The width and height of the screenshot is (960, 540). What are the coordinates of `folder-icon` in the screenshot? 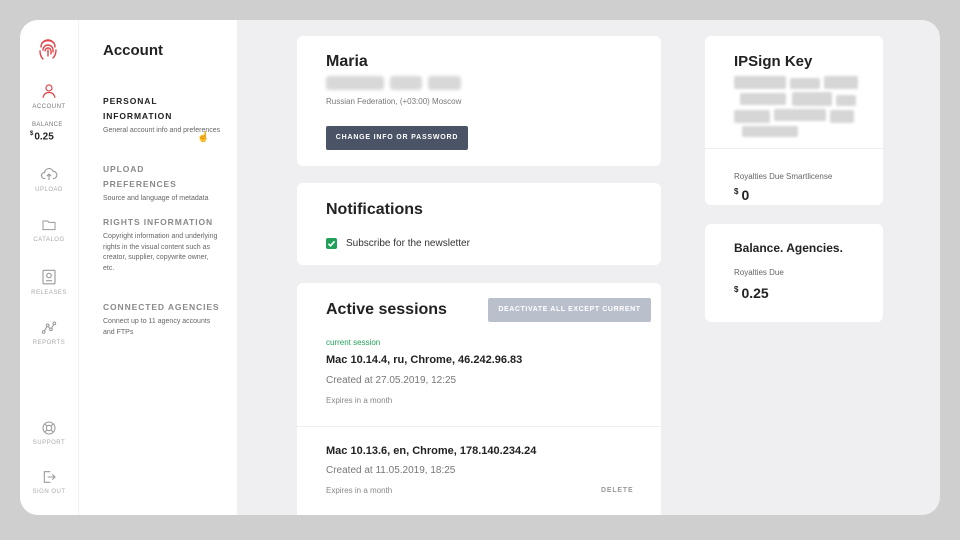 It's located at (49, 225).